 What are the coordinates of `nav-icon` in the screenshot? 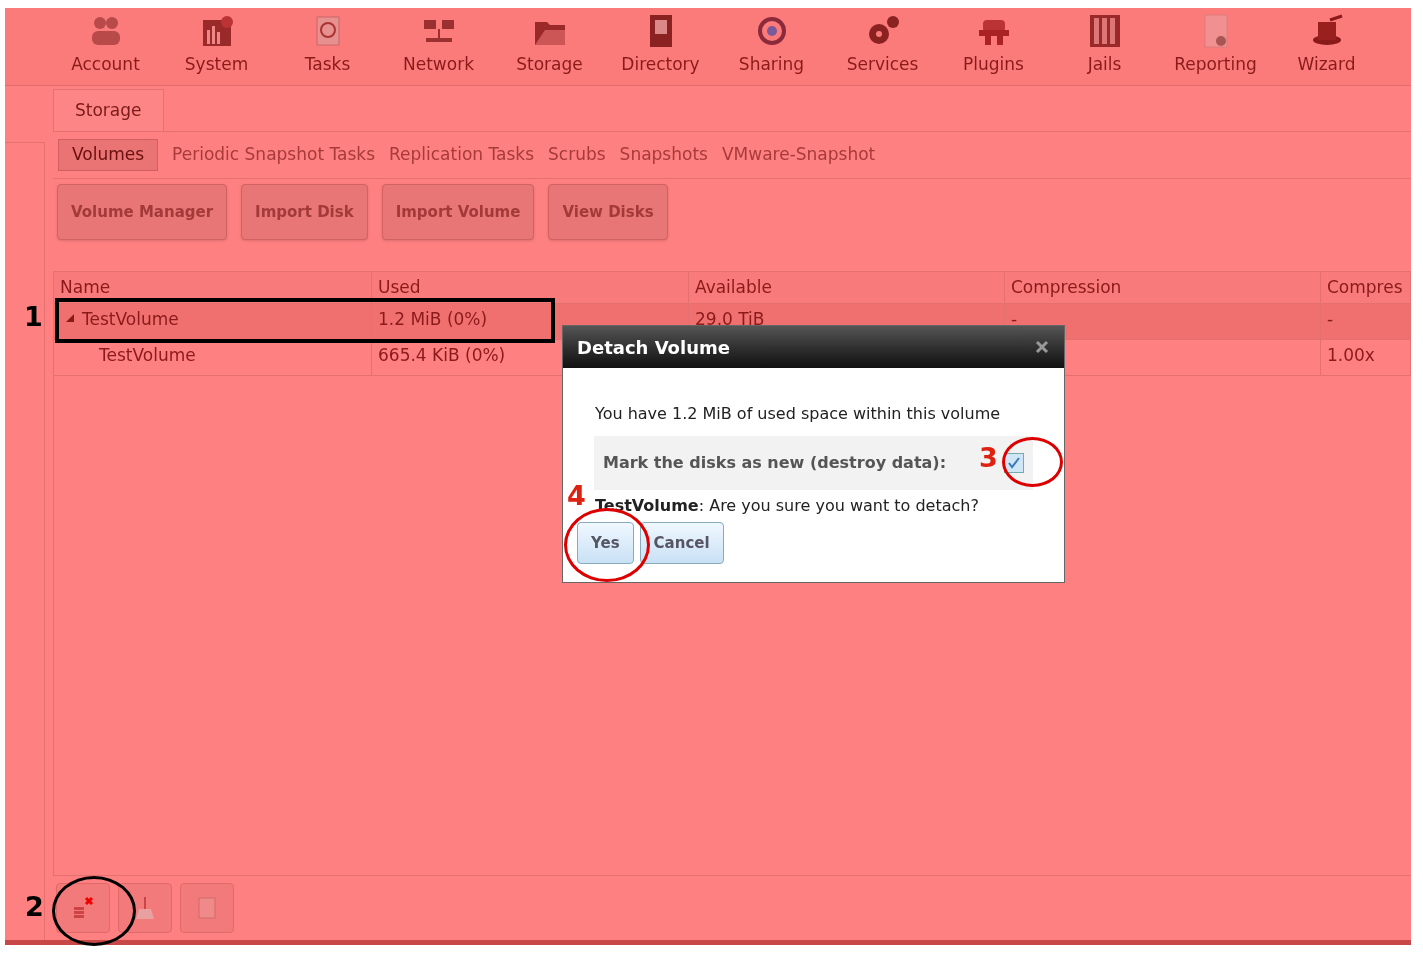 It's located at (1104, 30).